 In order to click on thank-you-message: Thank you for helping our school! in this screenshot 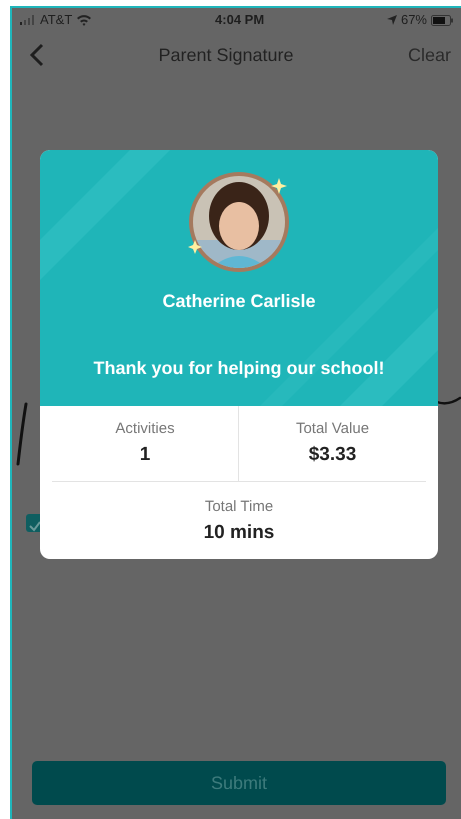, I will do `click(239, 368)`.